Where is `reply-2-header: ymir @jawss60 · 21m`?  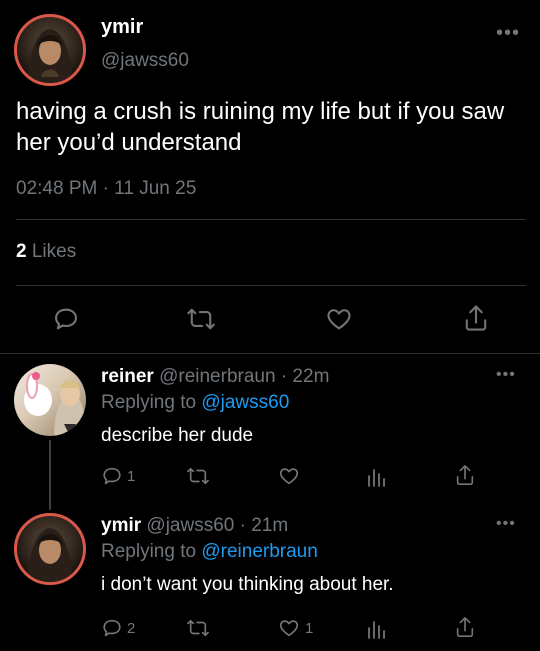
reply-2-header: ymir @jawss60 · 21m is located at coordinates (194, 526).